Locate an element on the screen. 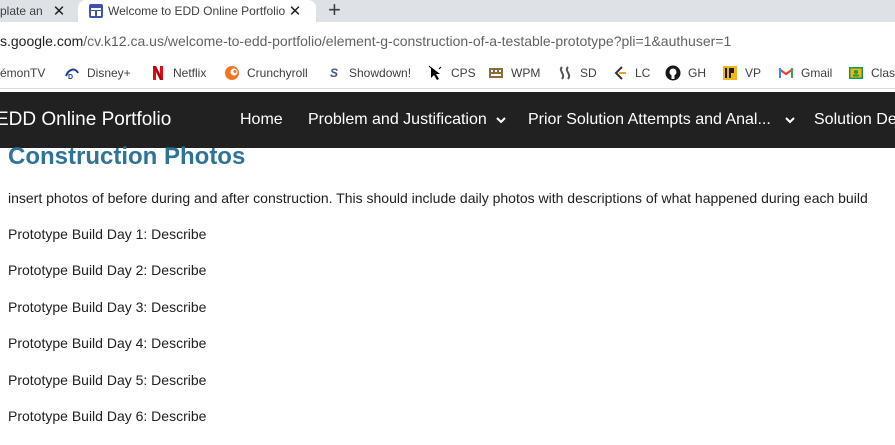  bookmark-showdown: S Showdown! is located at coordinates (368, 73).